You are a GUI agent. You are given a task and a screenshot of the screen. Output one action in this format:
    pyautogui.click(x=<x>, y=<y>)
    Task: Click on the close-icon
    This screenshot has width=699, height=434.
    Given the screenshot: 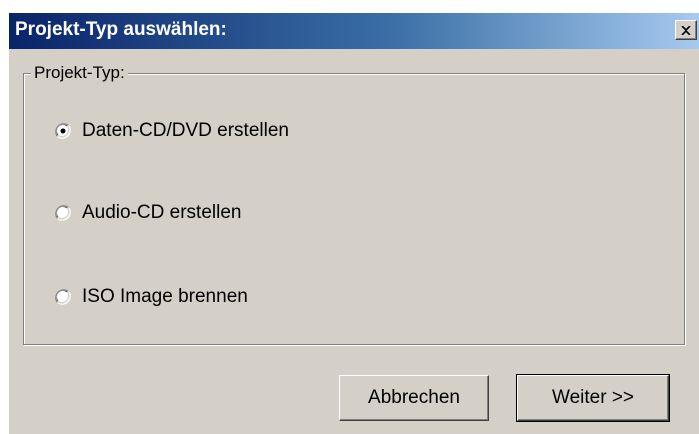 What is the action you would take?
    pyautogui.click(x=686, y=30)
    